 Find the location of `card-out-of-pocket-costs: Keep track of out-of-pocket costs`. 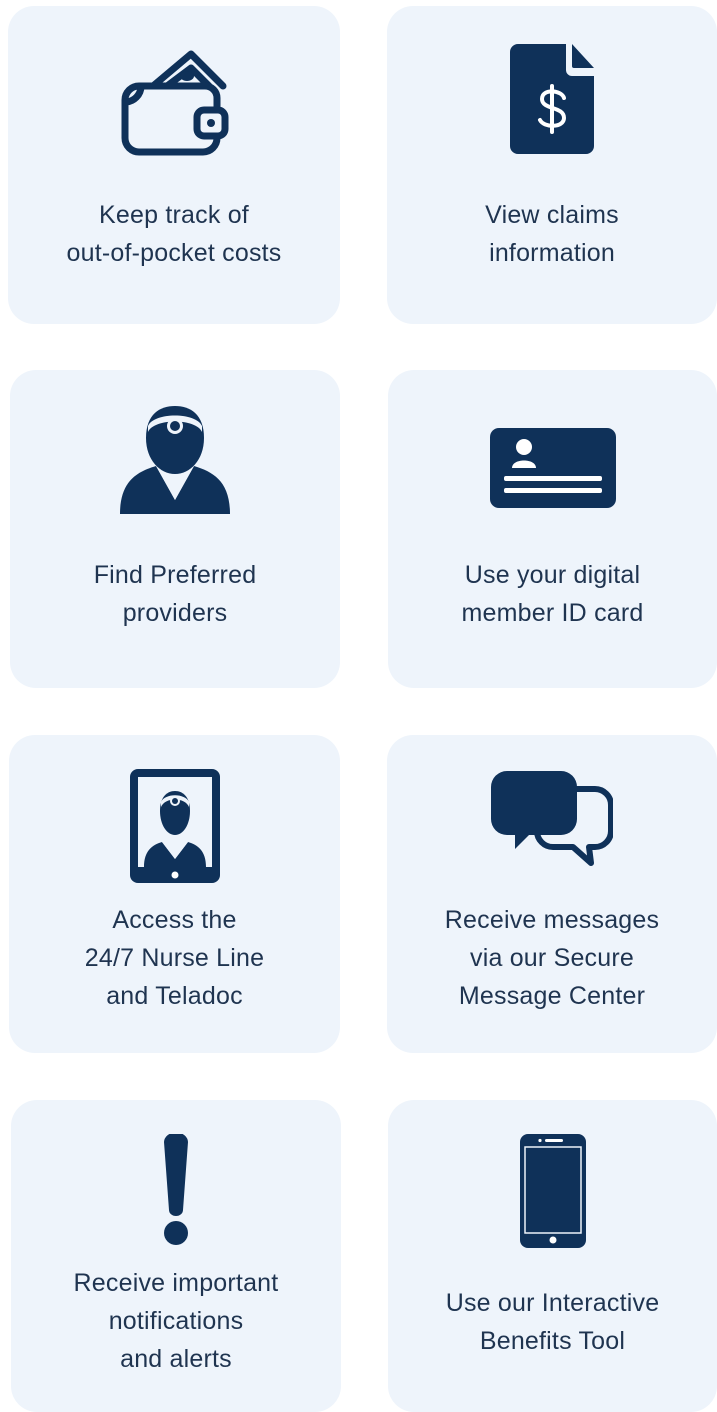

card-out-of-pocket-costs: Keep track of out-of-pocket costs is located at coordinates (174, 165).